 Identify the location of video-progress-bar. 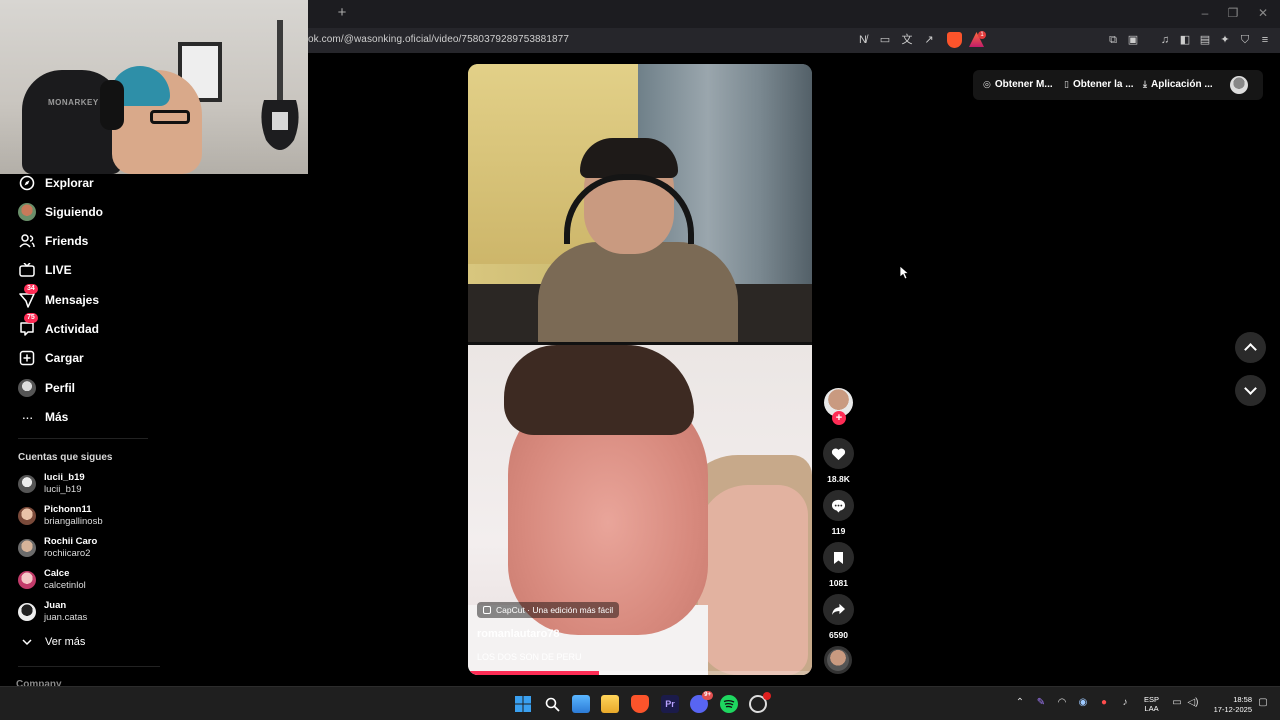
(640, 673).